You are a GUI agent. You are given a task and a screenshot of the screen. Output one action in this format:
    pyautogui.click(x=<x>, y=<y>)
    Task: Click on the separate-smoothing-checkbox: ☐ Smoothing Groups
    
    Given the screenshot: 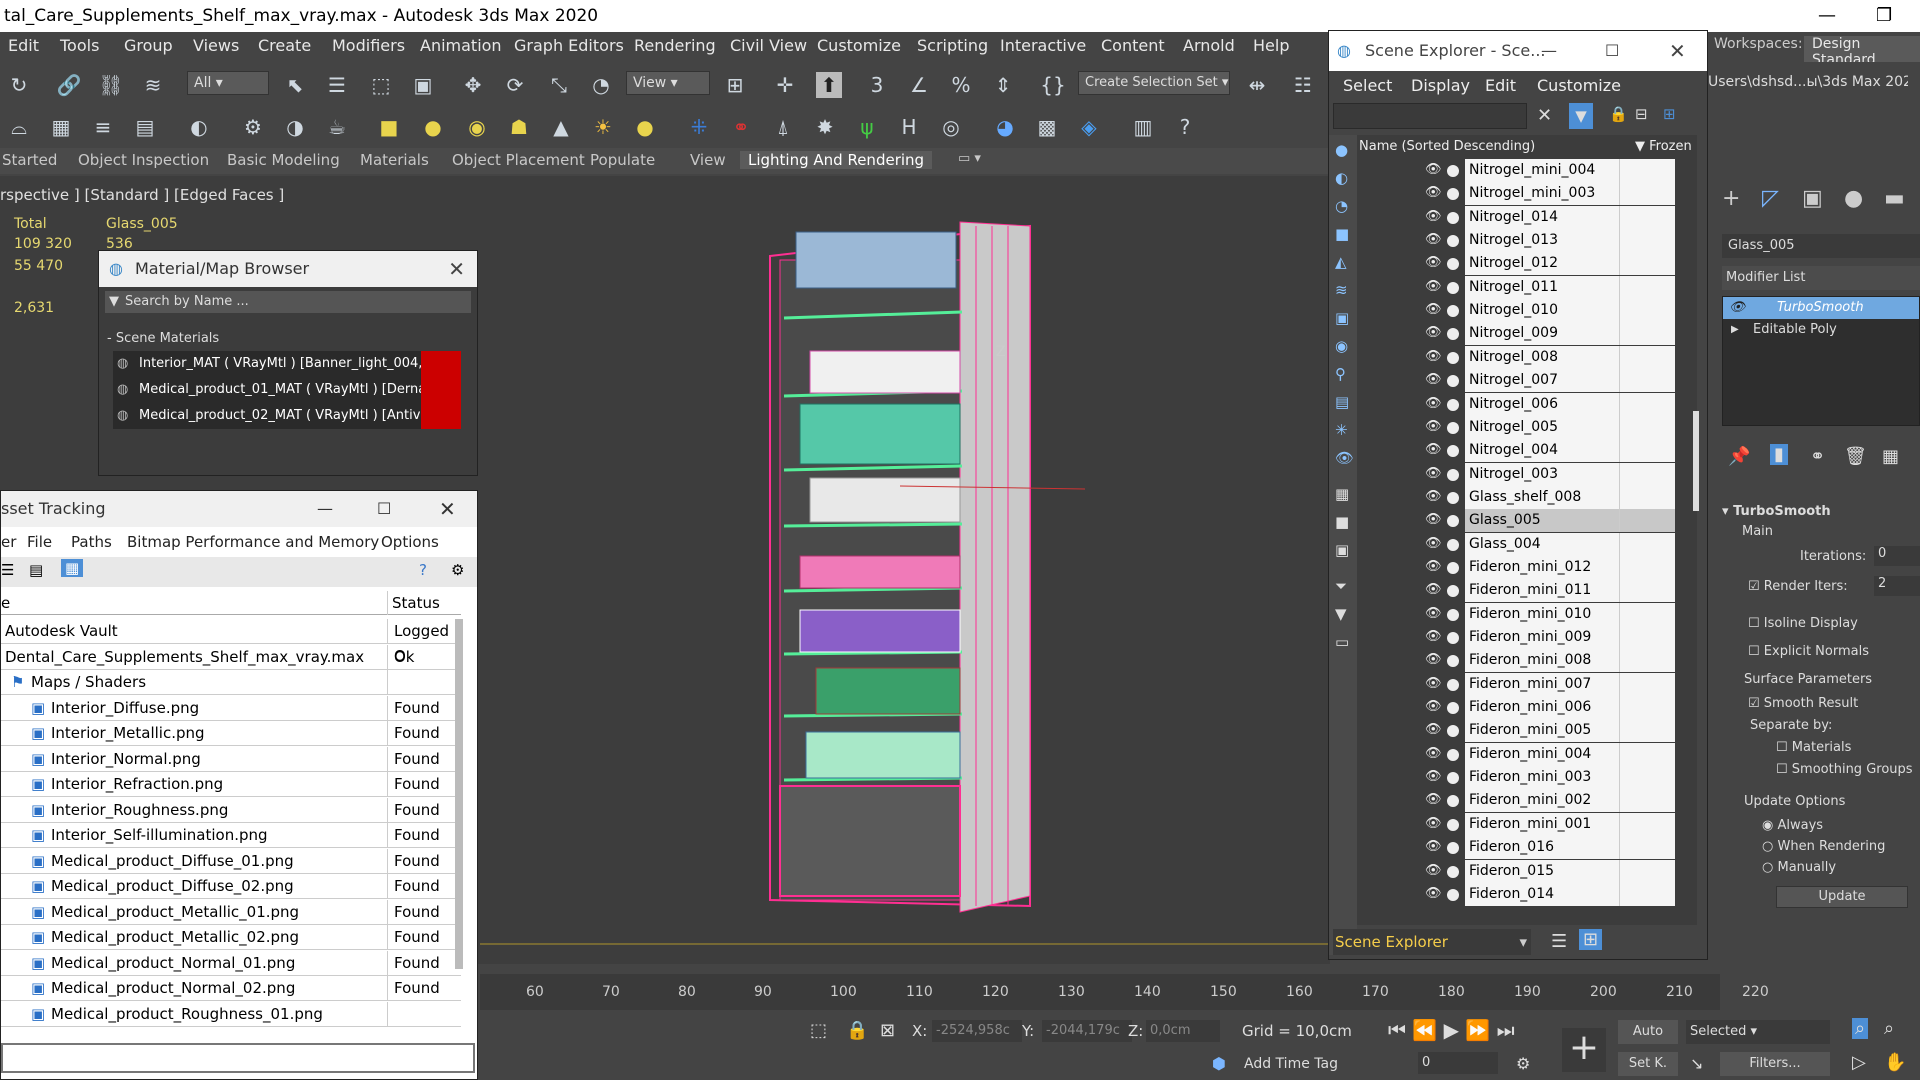 What is the action you would take?
    pyautogui.click(x=1844, y=769)
    